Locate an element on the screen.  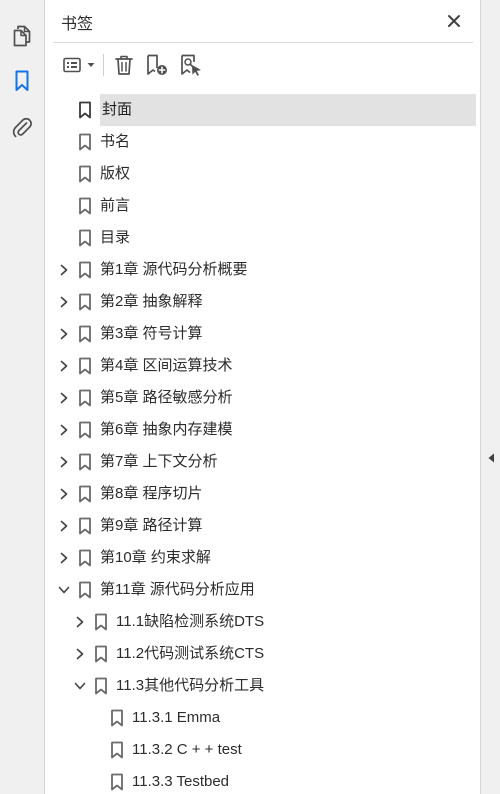
bookmark-label: 11.3其他代码分析工具 is located at coordinates (190, 686).